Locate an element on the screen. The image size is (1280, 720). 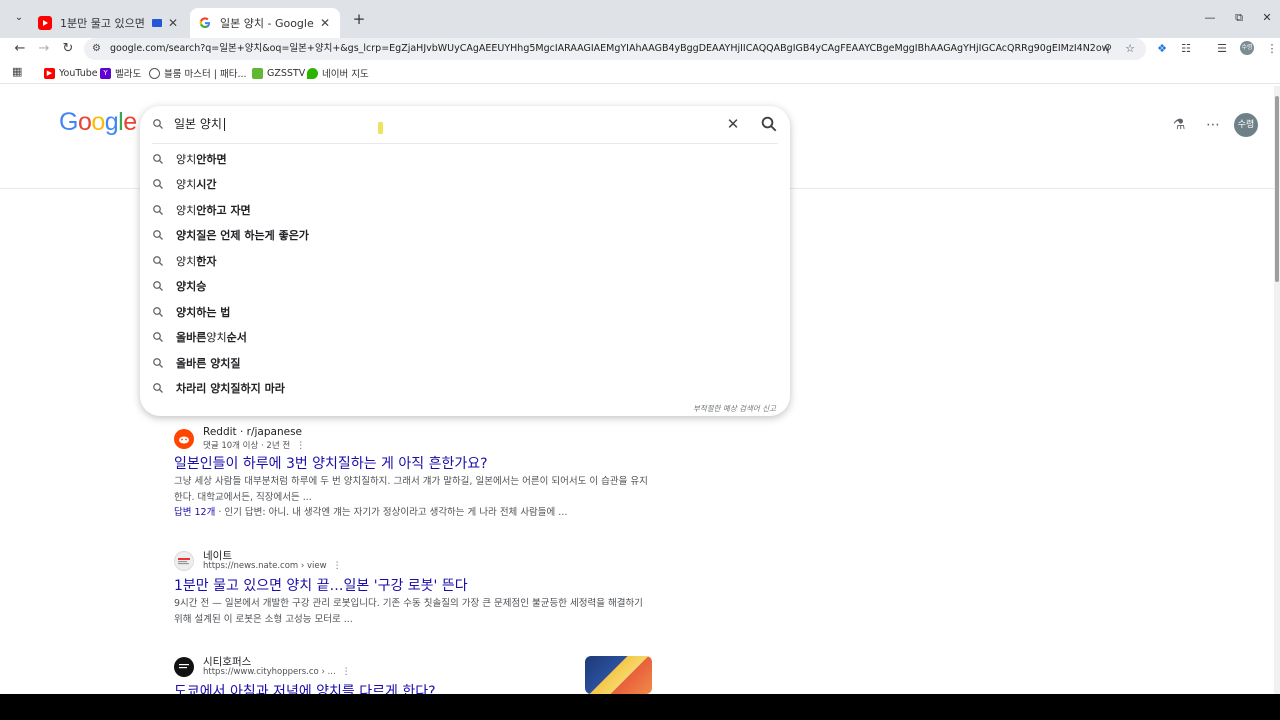
logo-letter: e is located at coordinates (130, 122).